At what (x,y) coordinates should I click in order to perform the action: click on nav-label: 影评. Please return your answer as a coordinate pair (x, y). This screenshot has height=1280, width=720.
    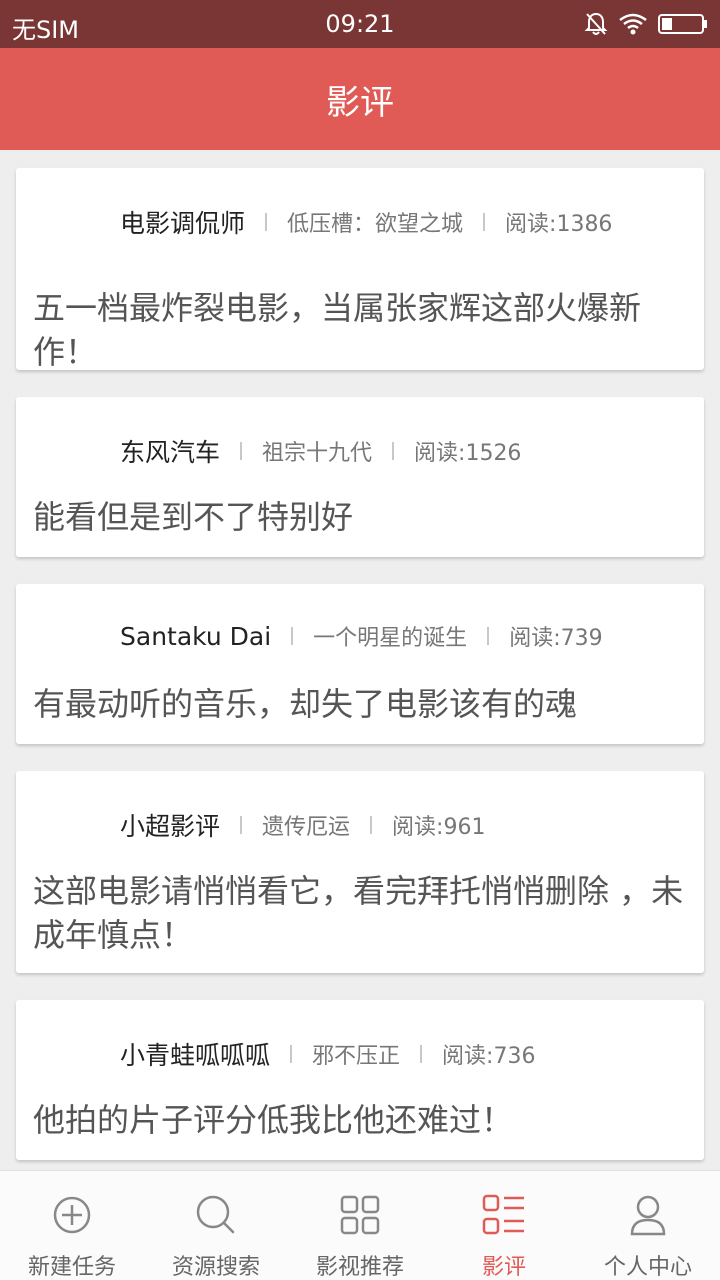
    Looking at the image, I should click on (503, 1267).